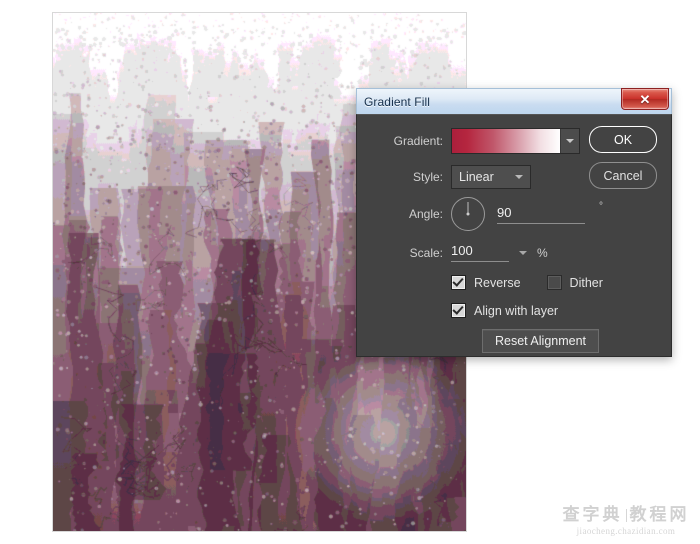 Image resolution: width=700 pixels, height=544 pixels. I want to click on close-icon: ✕, so click(645, 99).